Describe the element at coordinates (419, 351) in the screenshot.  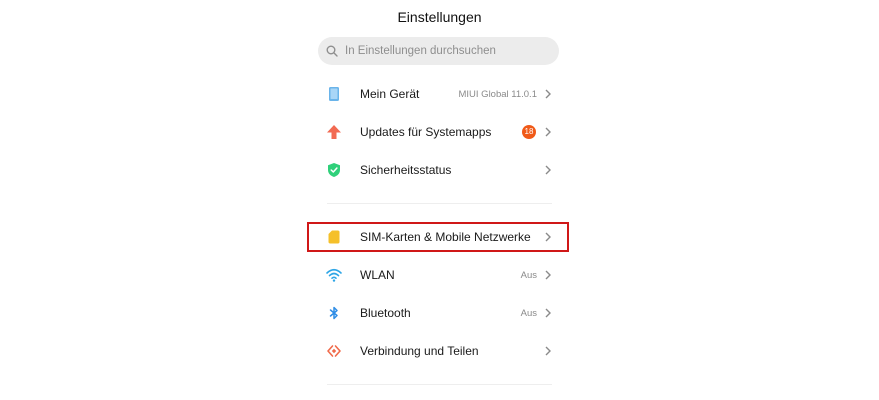
I see `settings-item-label: Verbindung und Teilen` at that location.